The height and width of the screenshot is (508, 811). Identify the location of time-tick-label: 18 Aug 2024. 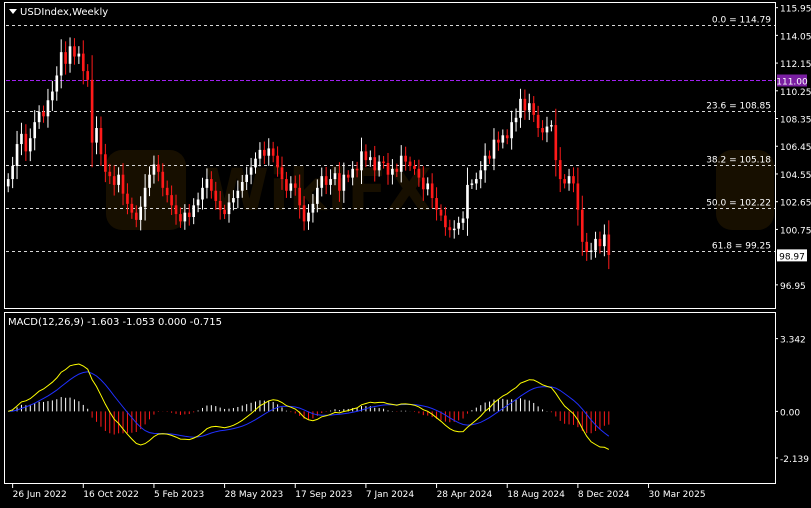
(536, 495).